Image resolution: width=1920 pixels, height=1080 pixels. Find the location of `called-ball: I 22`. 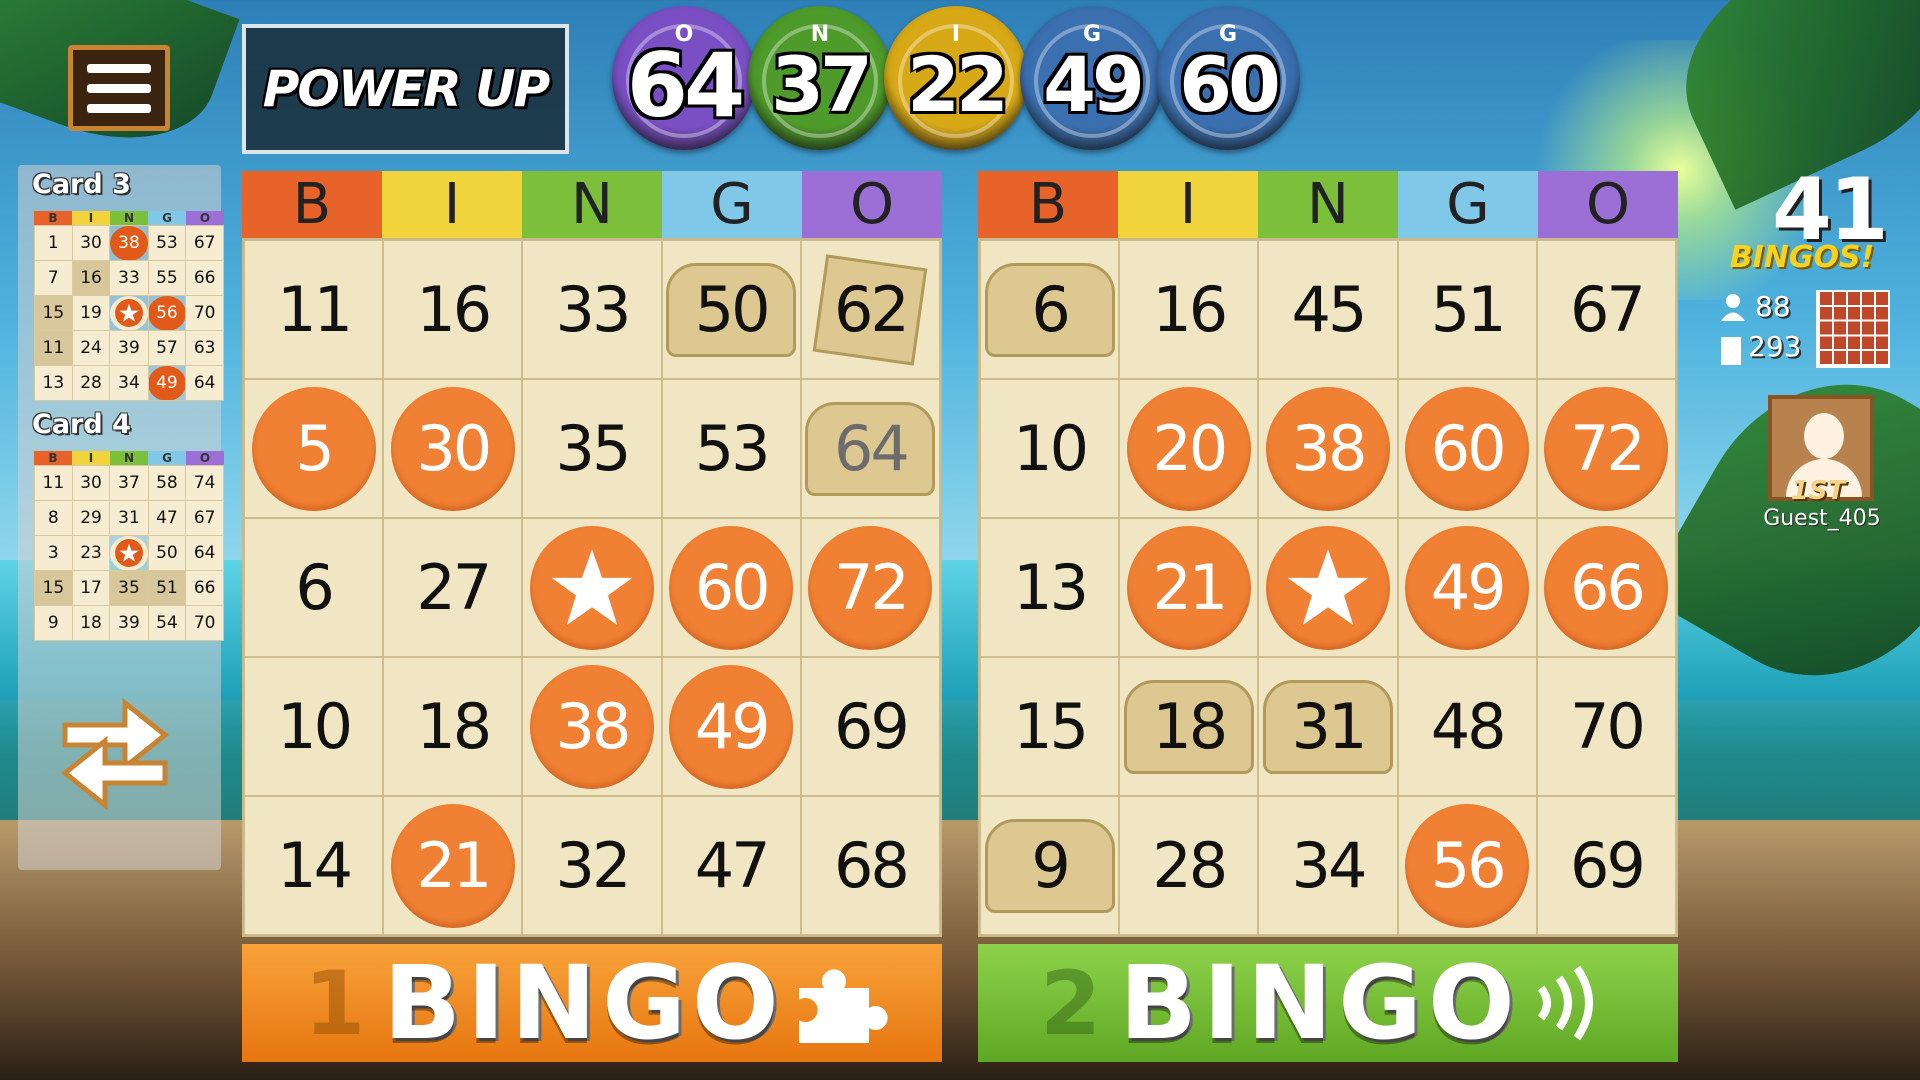

called-ball: I 22 is located at coordinates (956, 78).